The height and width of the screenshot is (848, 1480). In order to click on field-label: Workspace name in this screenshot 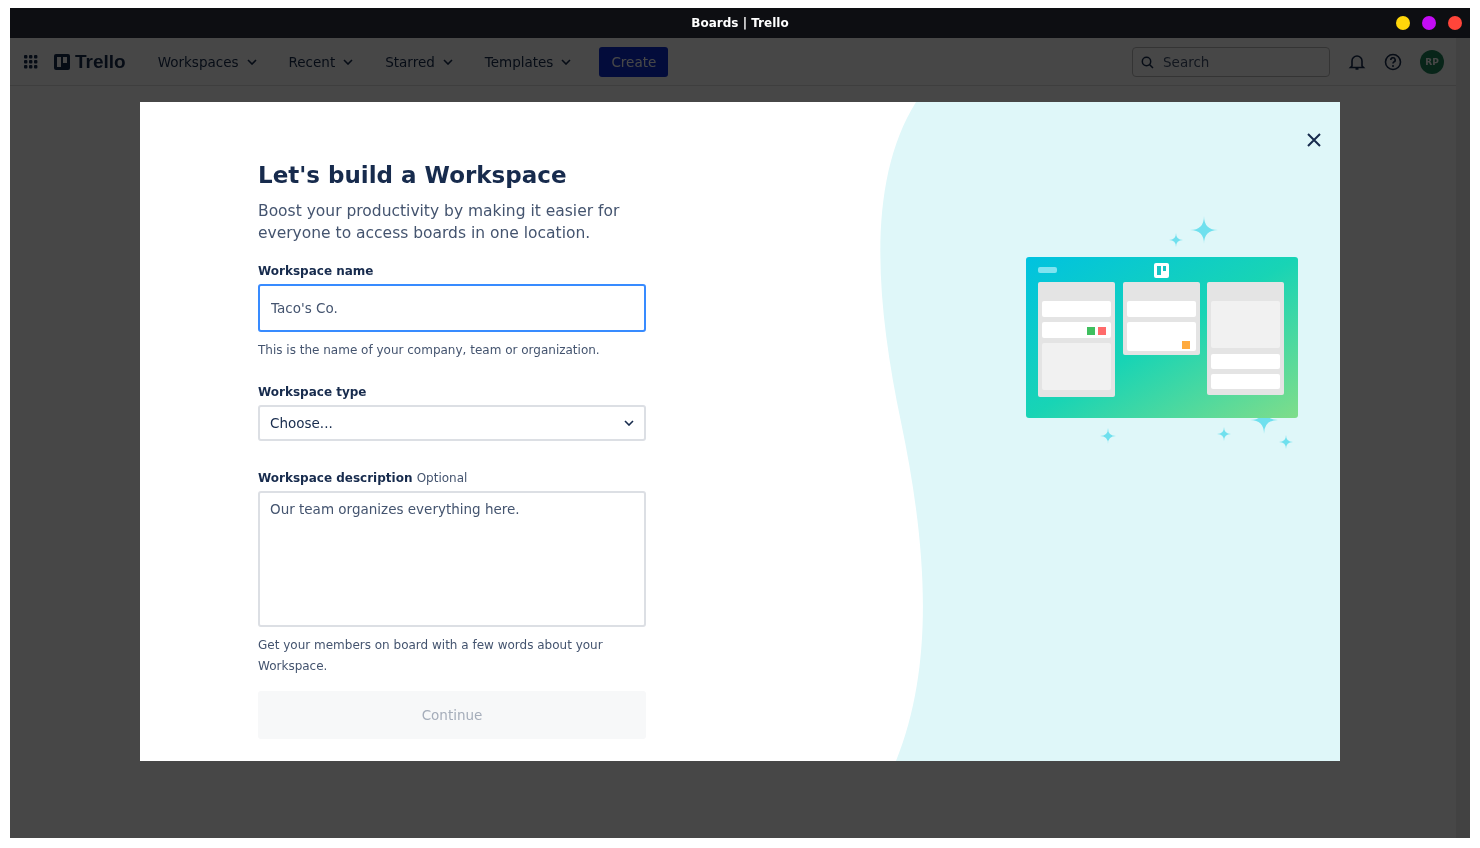, I will do `click(316, 271)`.